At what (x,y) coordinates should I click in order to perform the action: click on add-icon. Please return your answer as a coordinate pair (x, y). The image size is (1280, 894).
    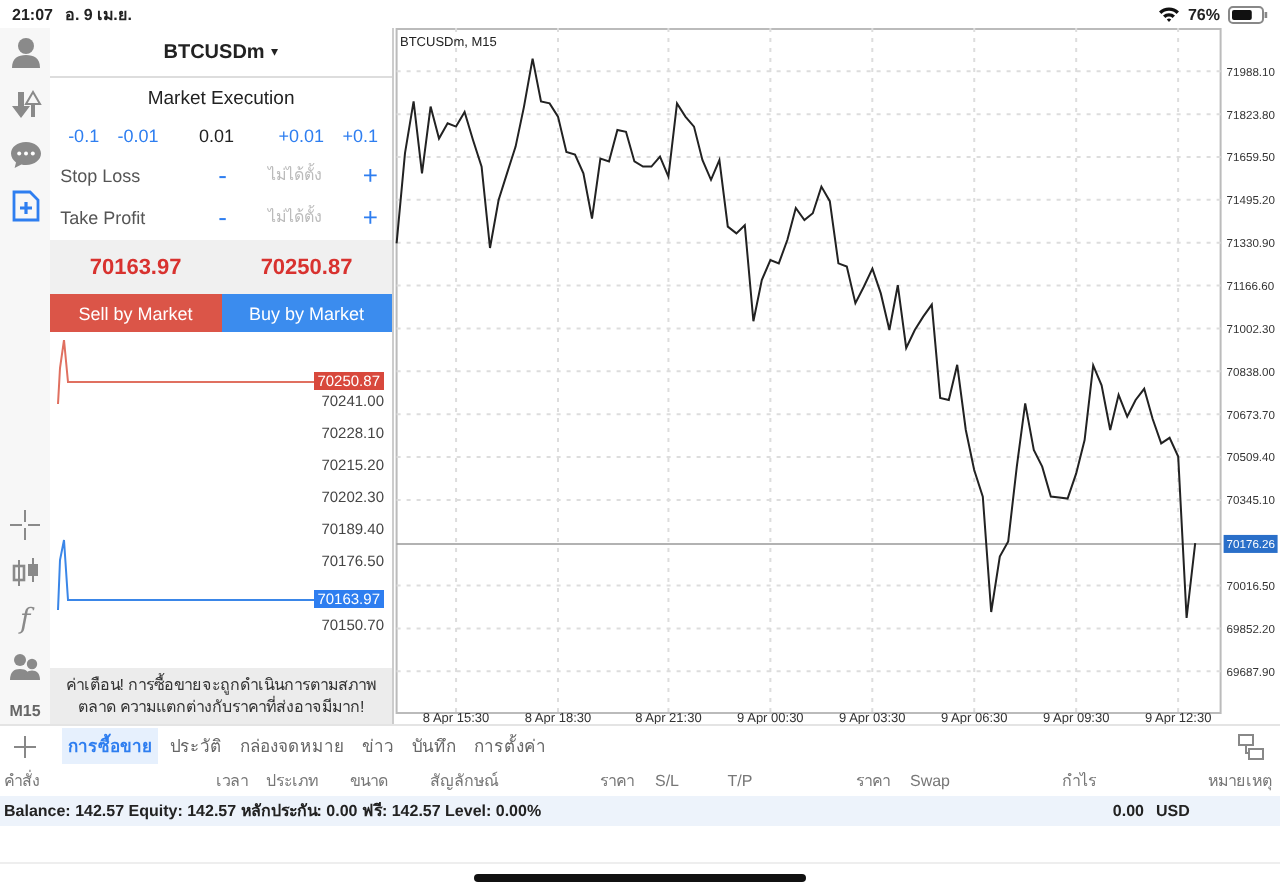
    Looking at the image, I should click on (25, 746).